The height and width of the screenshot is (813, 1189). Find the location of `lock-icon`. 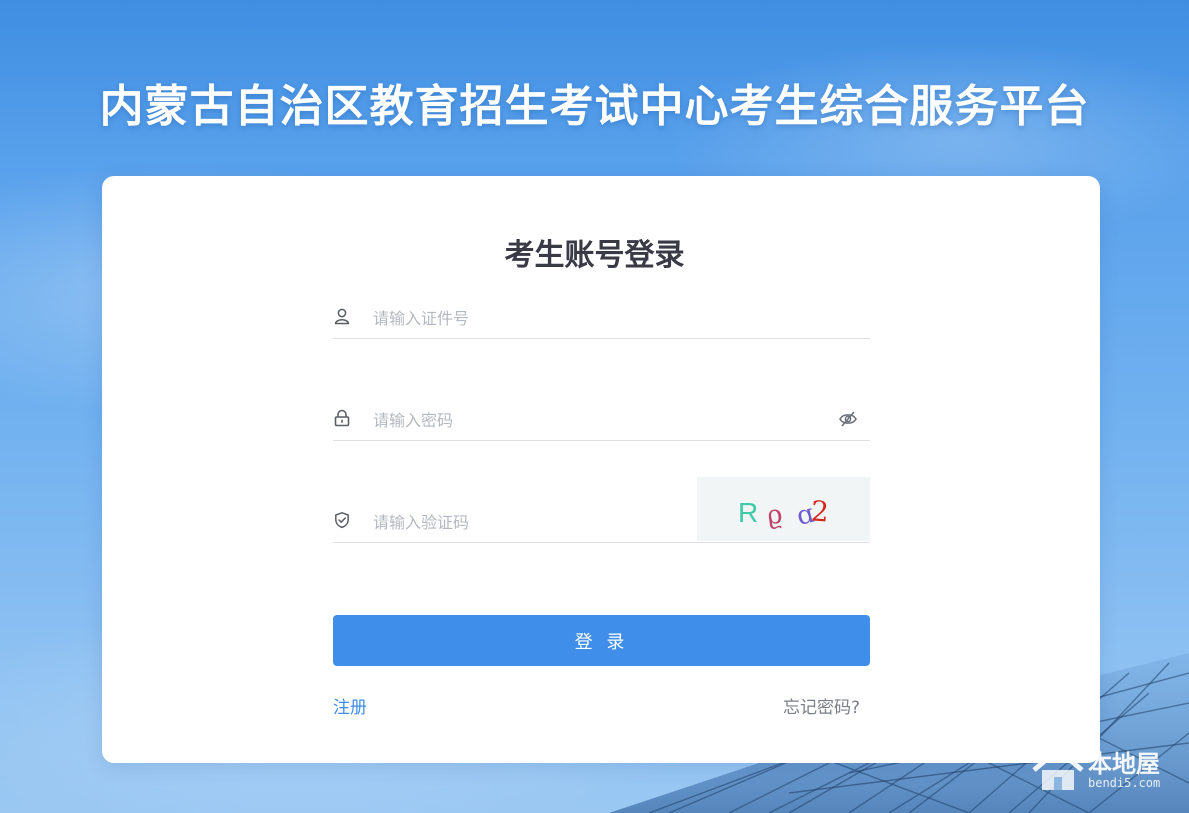

lock-icon is located at coordinates (342, 418).